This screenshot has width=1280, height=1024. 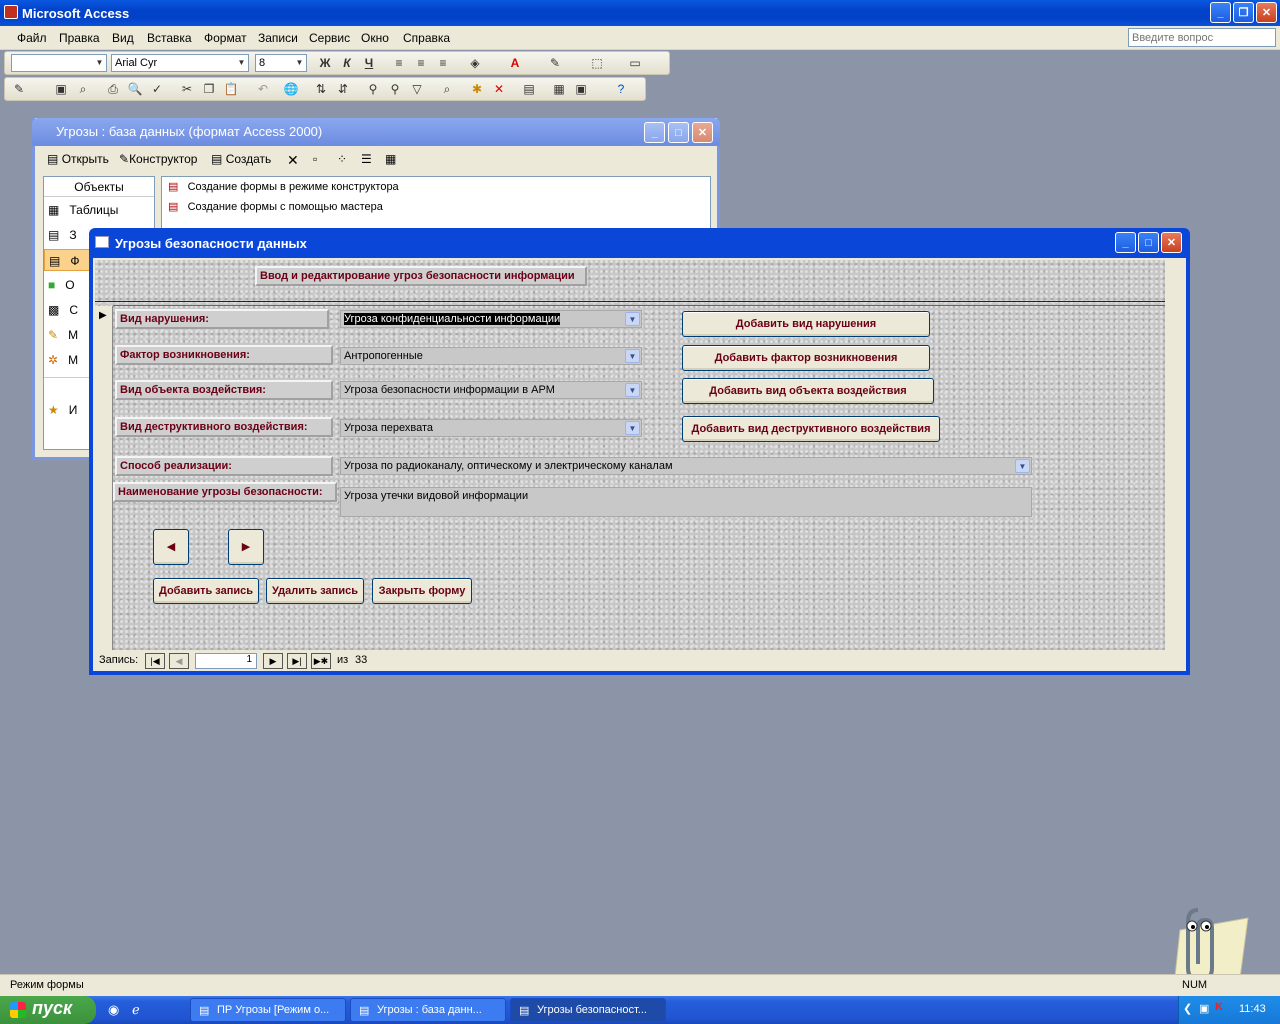 I want to click on underline-button: Ч, so click(x=369, y=63).